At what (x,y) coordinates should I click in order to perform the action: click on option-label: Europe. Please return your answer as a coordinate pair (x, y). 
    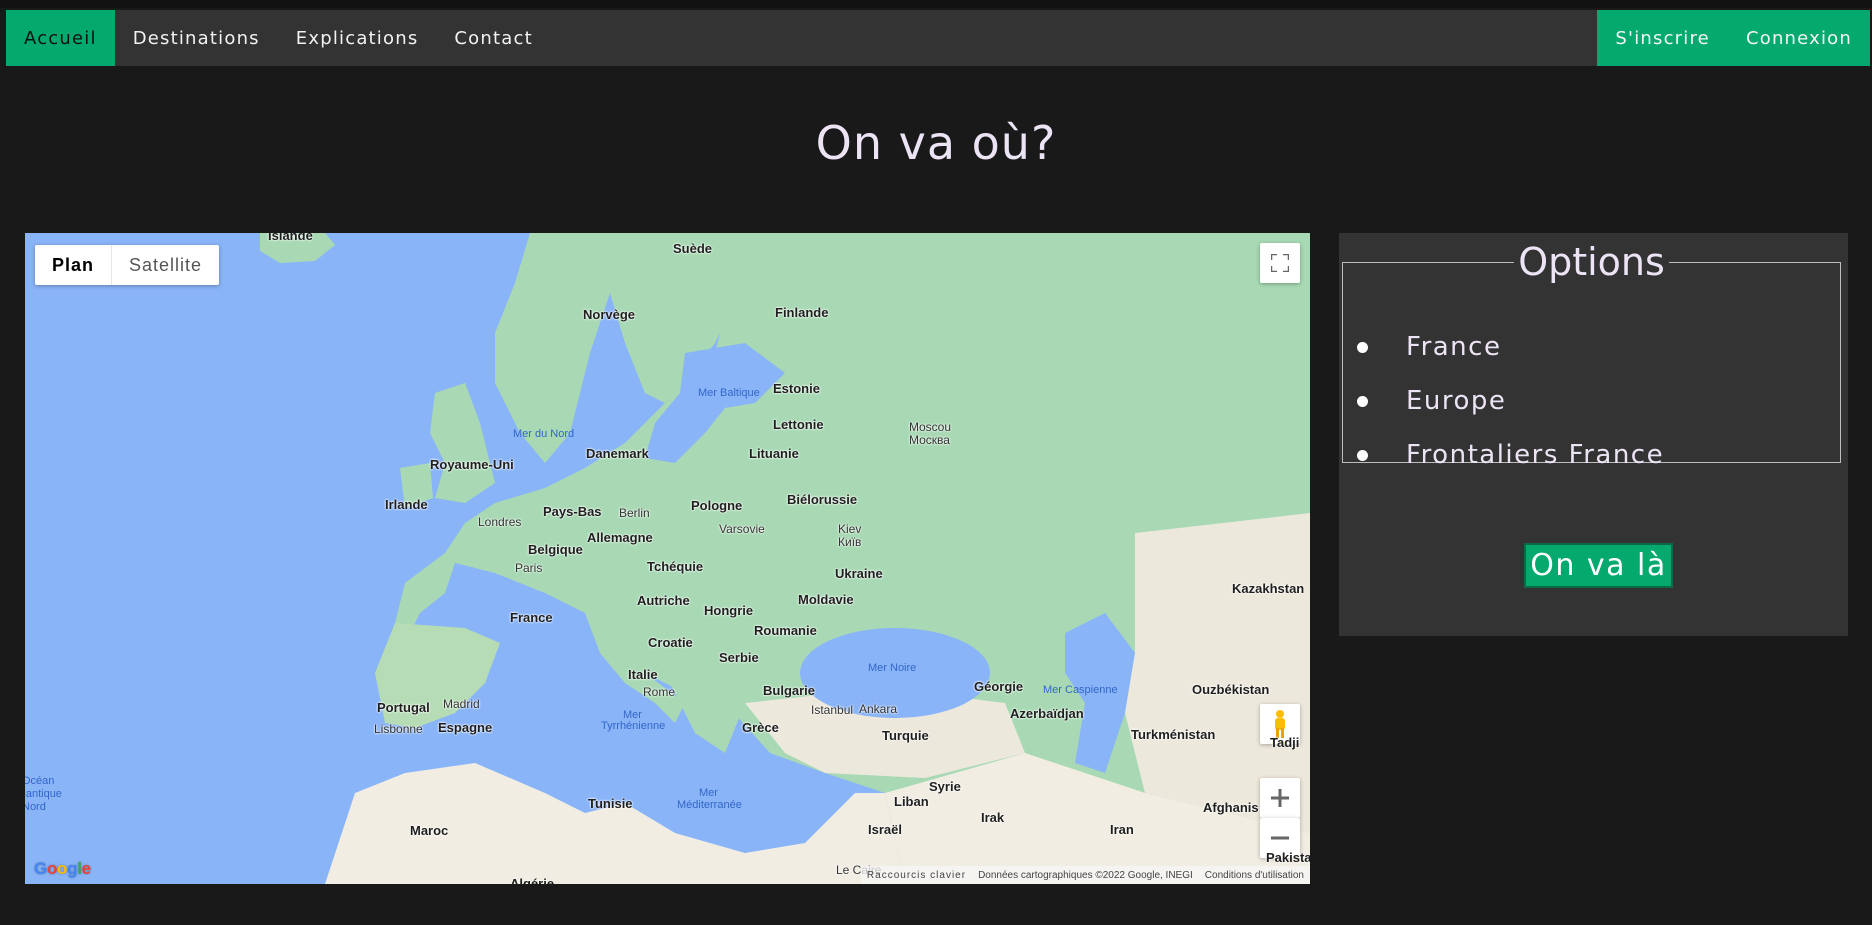
    Looking at the image, I should click on (1456, 401).